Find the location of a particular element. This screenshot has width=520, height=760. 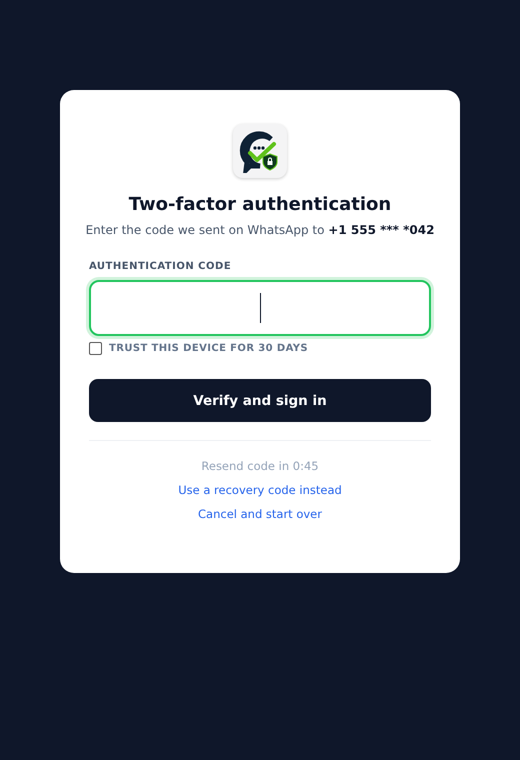

checkbox is located at coordinates (95, 348).